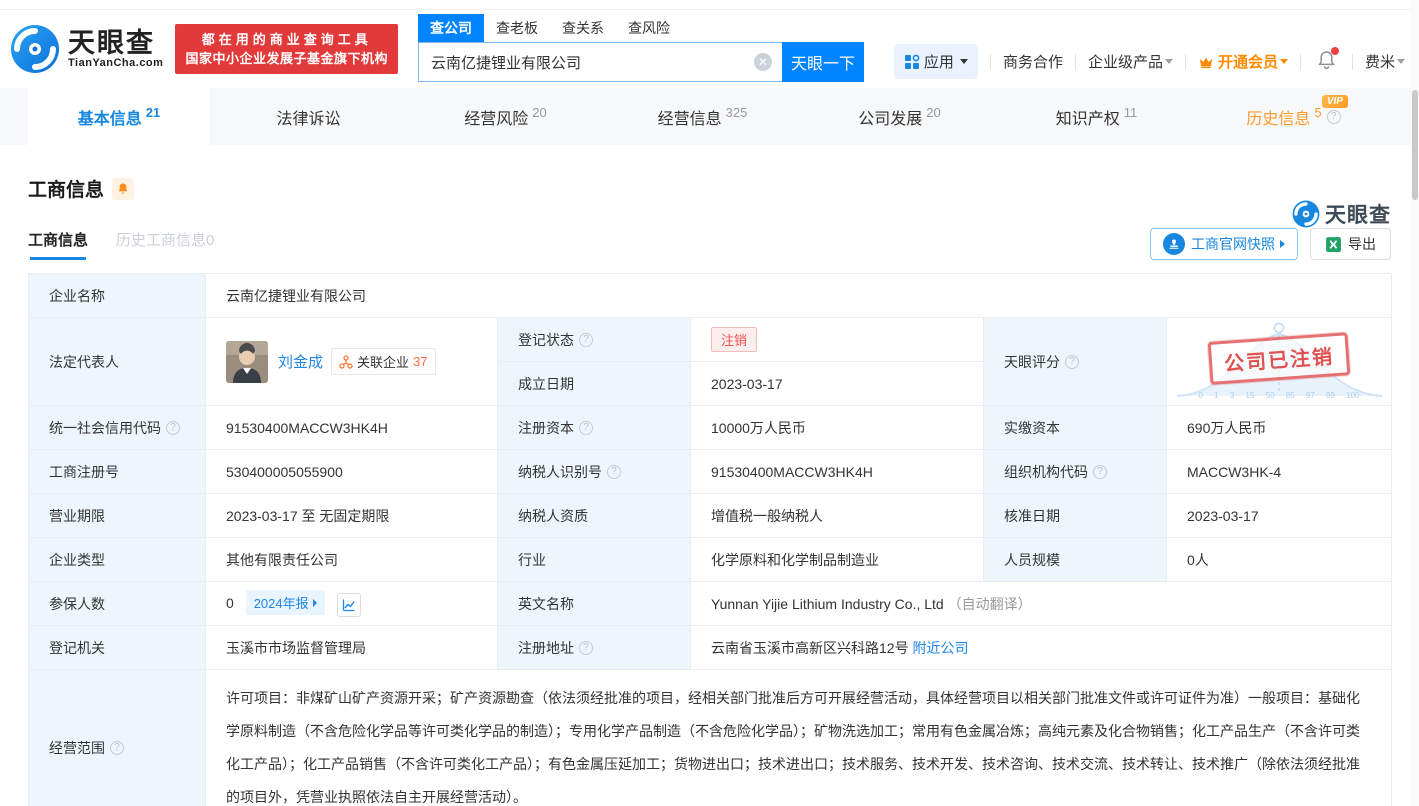  What do you see at coordinates (117, 427) in the screenshot?
I see `credit-code-label: 统一社会信用代码?` at bounding box center [117, 427].